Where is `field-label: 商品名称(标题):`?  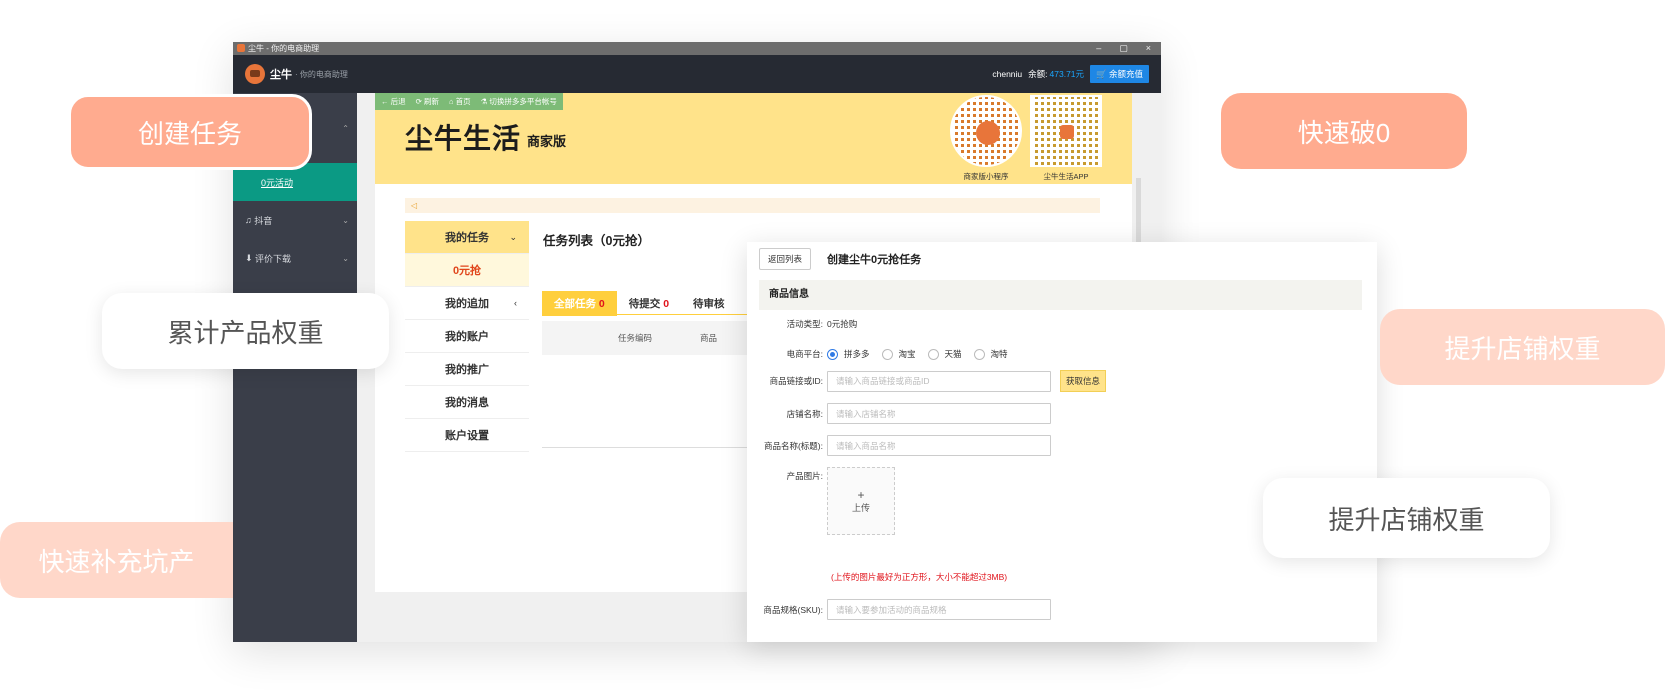
field-label: 商品名称(标题): is located at coordinates (793, 445).